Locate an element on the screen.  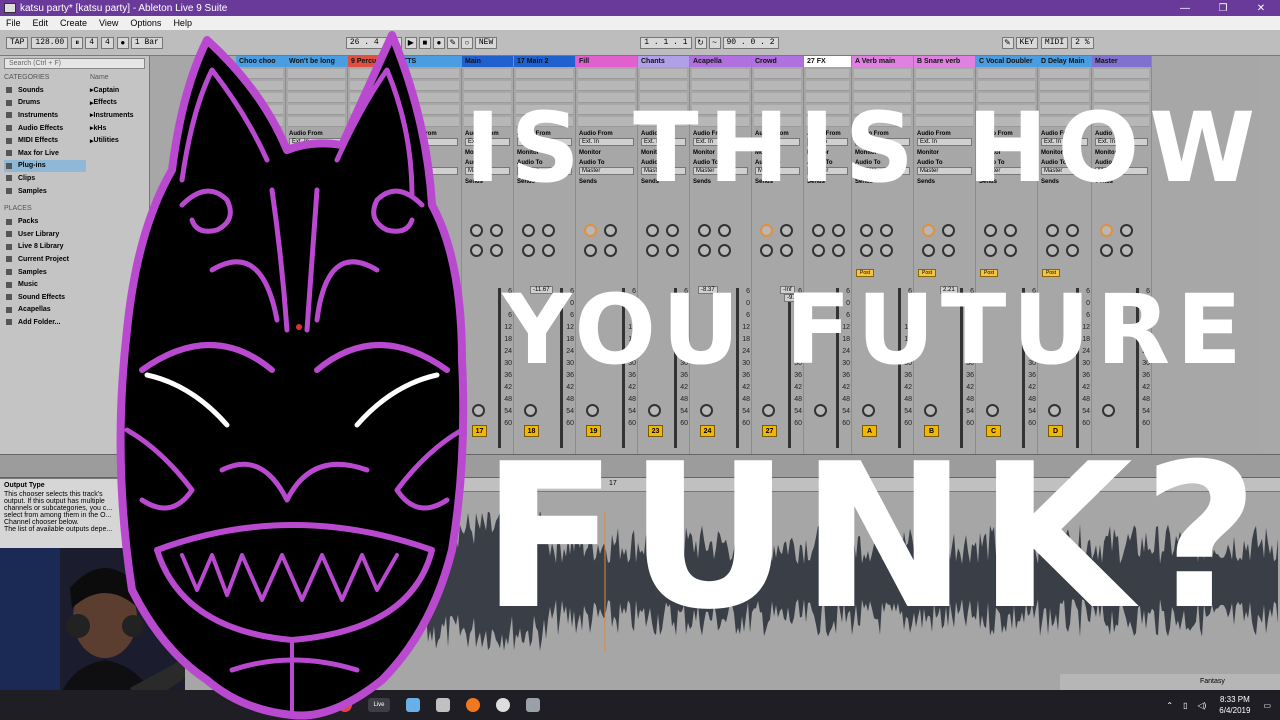
track-title-bar: 27 FX is located at coordinates (827, 61).